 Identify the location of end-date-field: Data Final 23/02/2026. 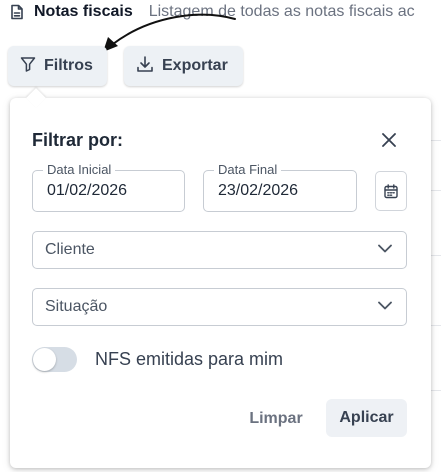
(280, 187).